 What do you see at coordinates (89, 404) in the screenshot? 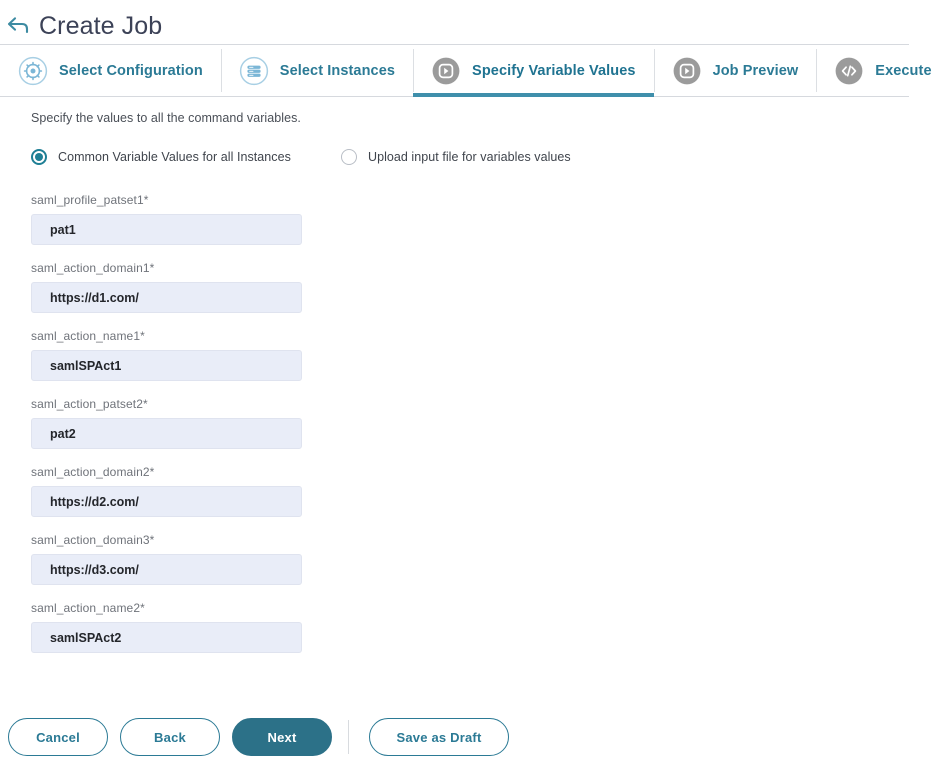
I see `field-label: saml_action_patset2*` at bounding box center [89, 404].